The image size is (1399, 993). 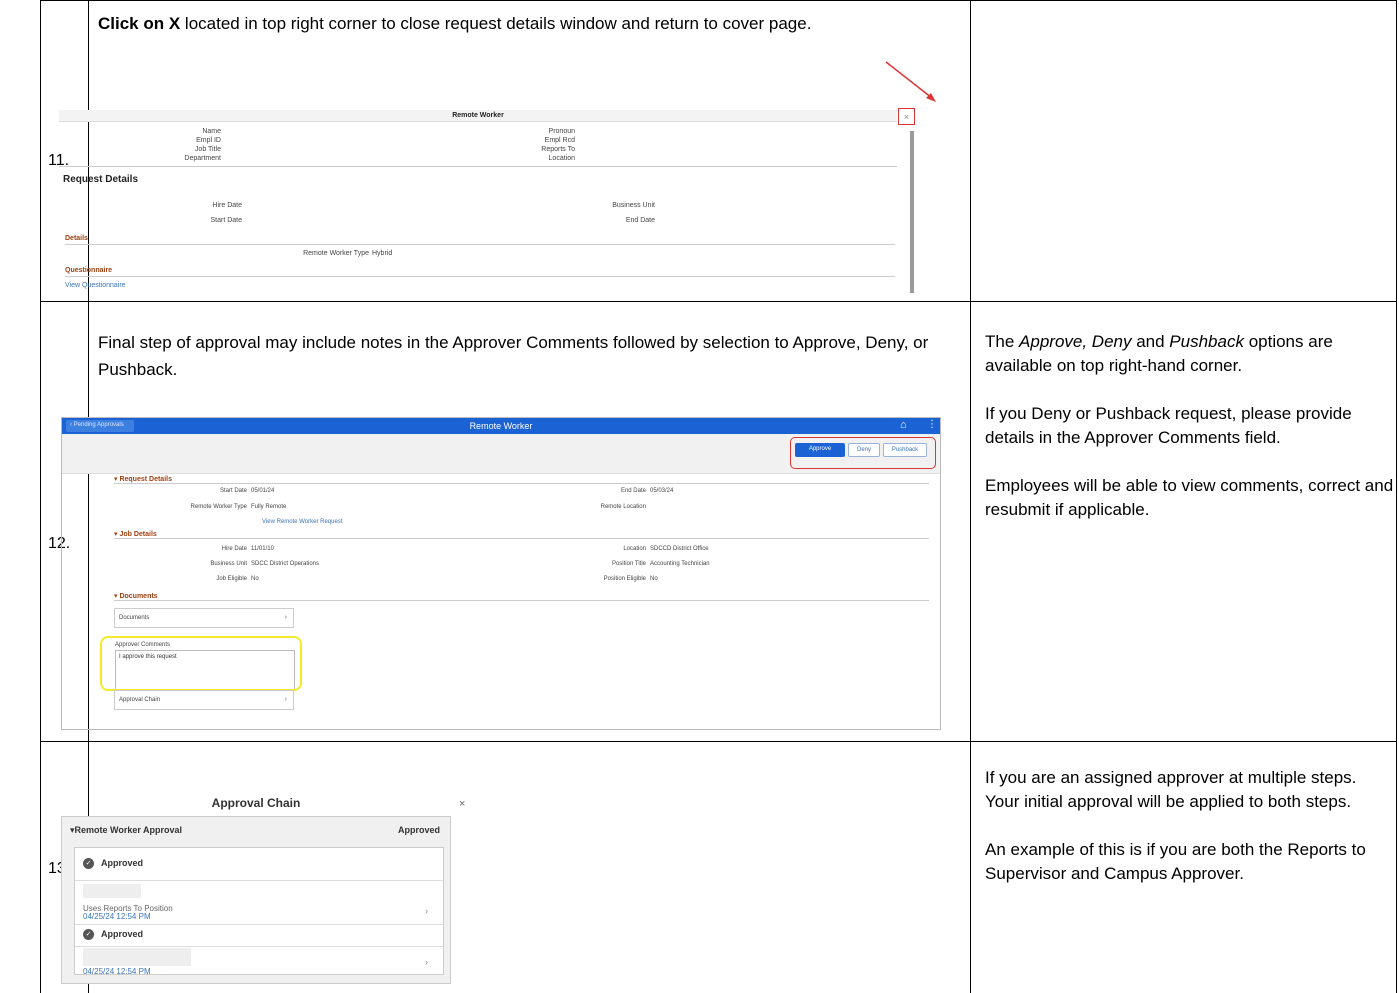 I want to click on approver-comments-highlight, so click(x=201, y=663).